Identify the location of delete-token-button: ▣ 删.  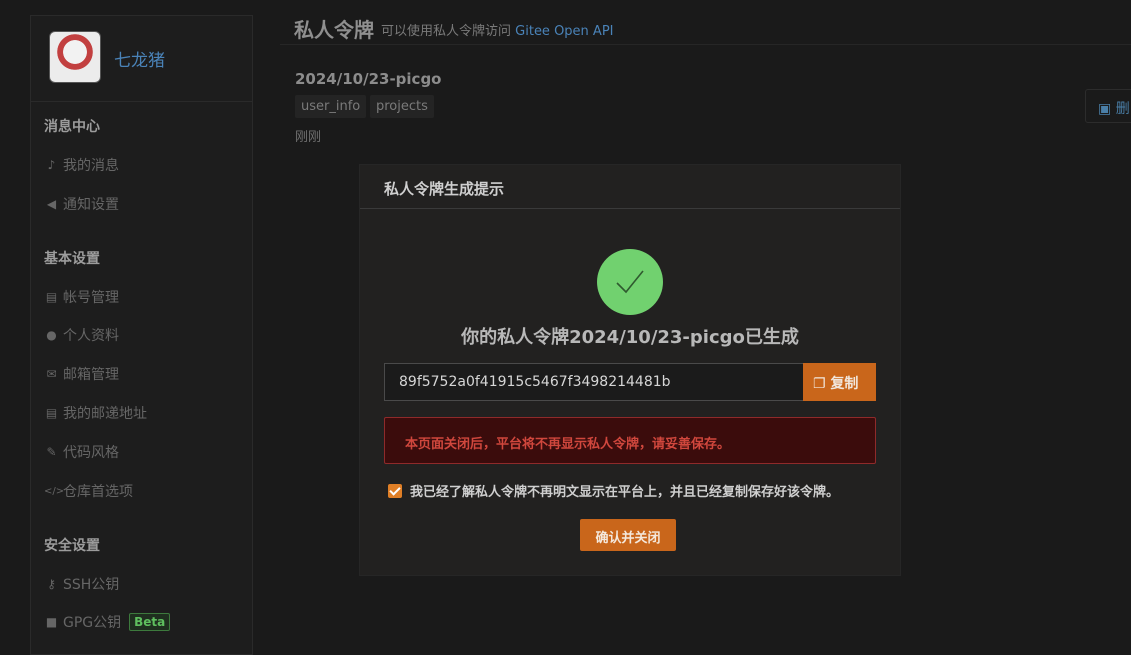
(1108, 106).